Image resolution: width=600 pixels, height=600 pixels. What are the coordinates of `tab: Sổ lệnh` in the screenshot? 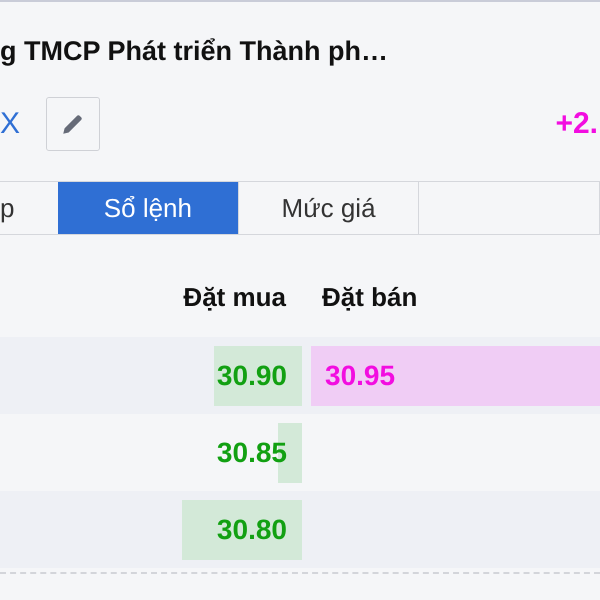 It's located at (148, 208).